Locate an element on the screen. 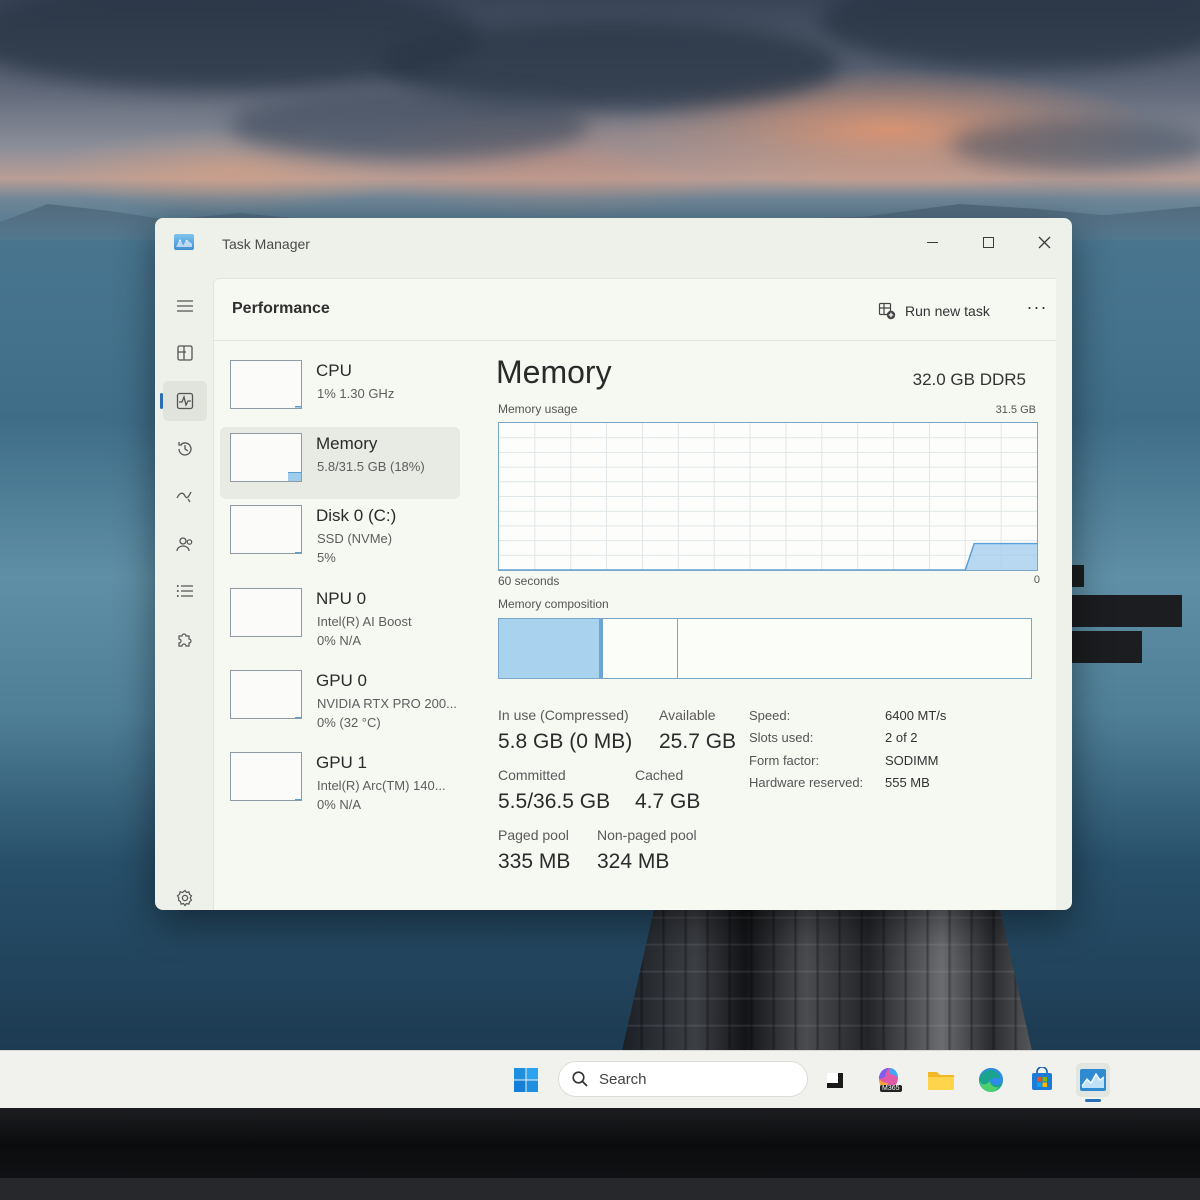 The image size is (1200, 1200). active-app-indicator is located at coordinates (1093, 1100).